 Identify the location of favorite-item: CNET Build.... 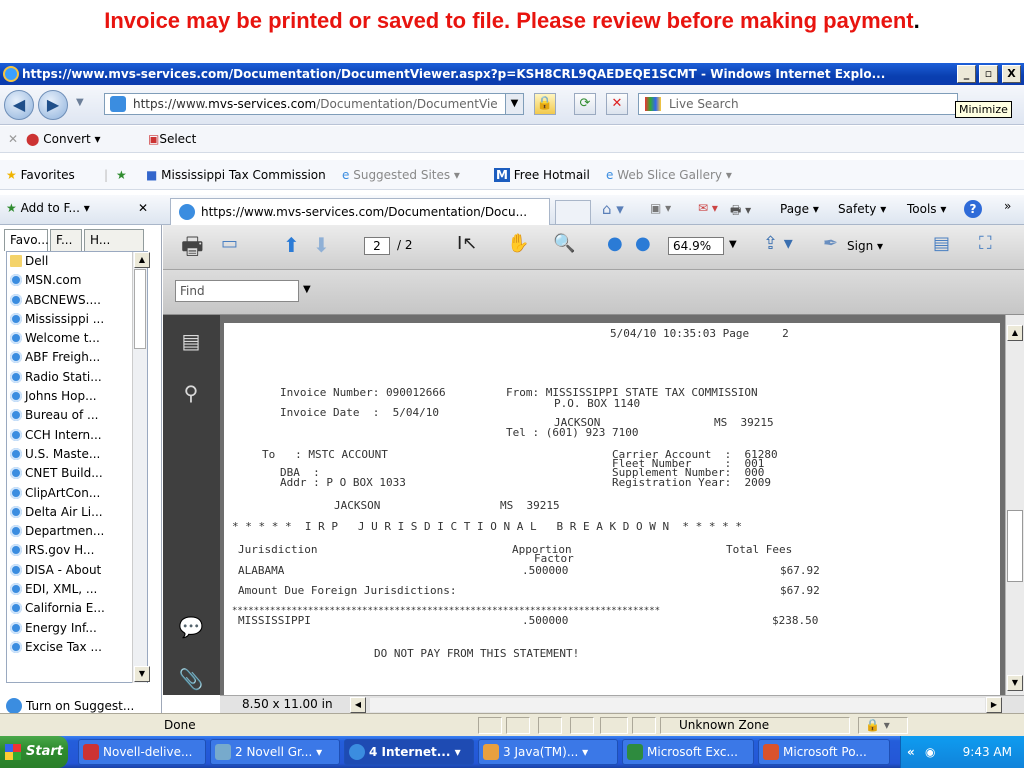
(77, 473).